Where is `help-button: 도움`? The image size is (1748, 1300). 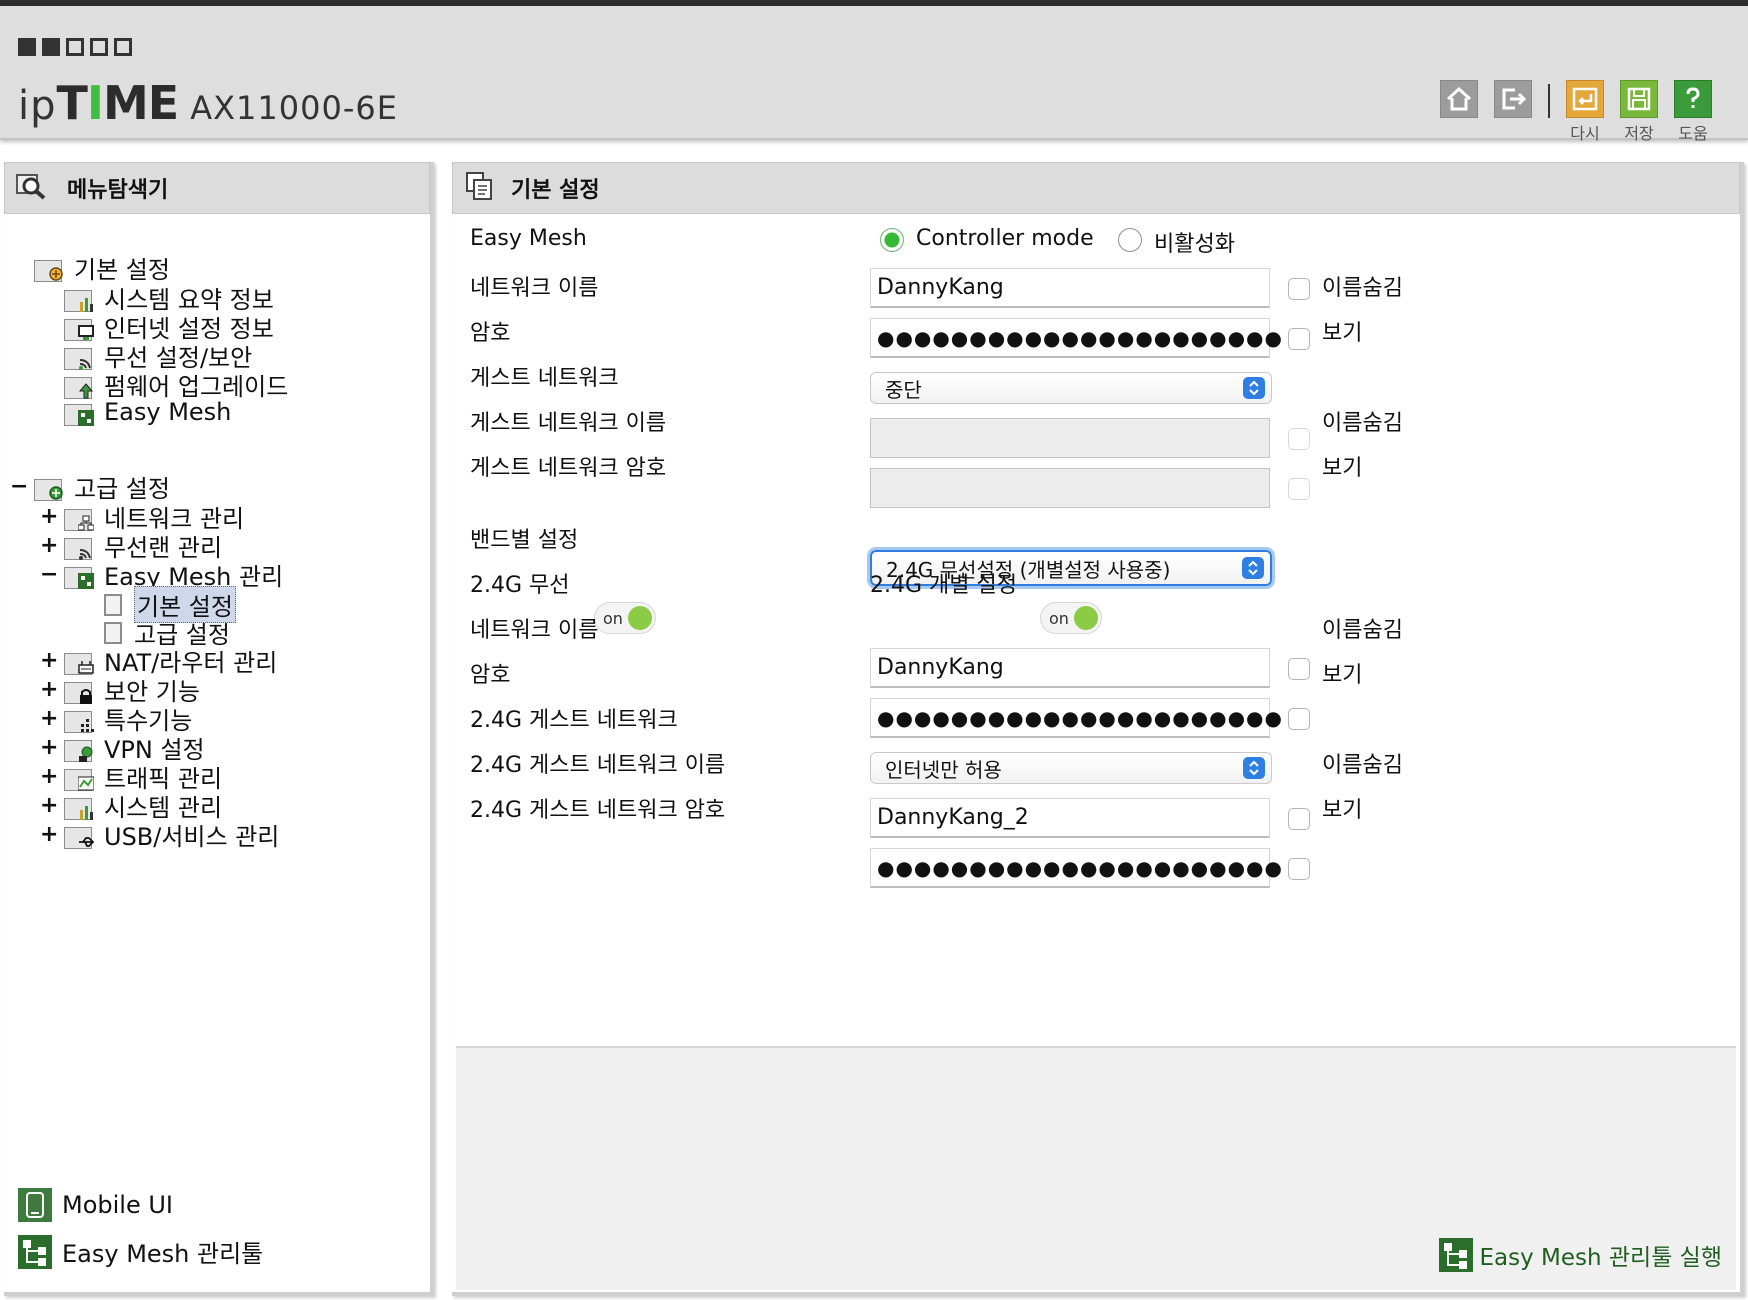 help-button: 도움 is located at coordinates (1693, 112).